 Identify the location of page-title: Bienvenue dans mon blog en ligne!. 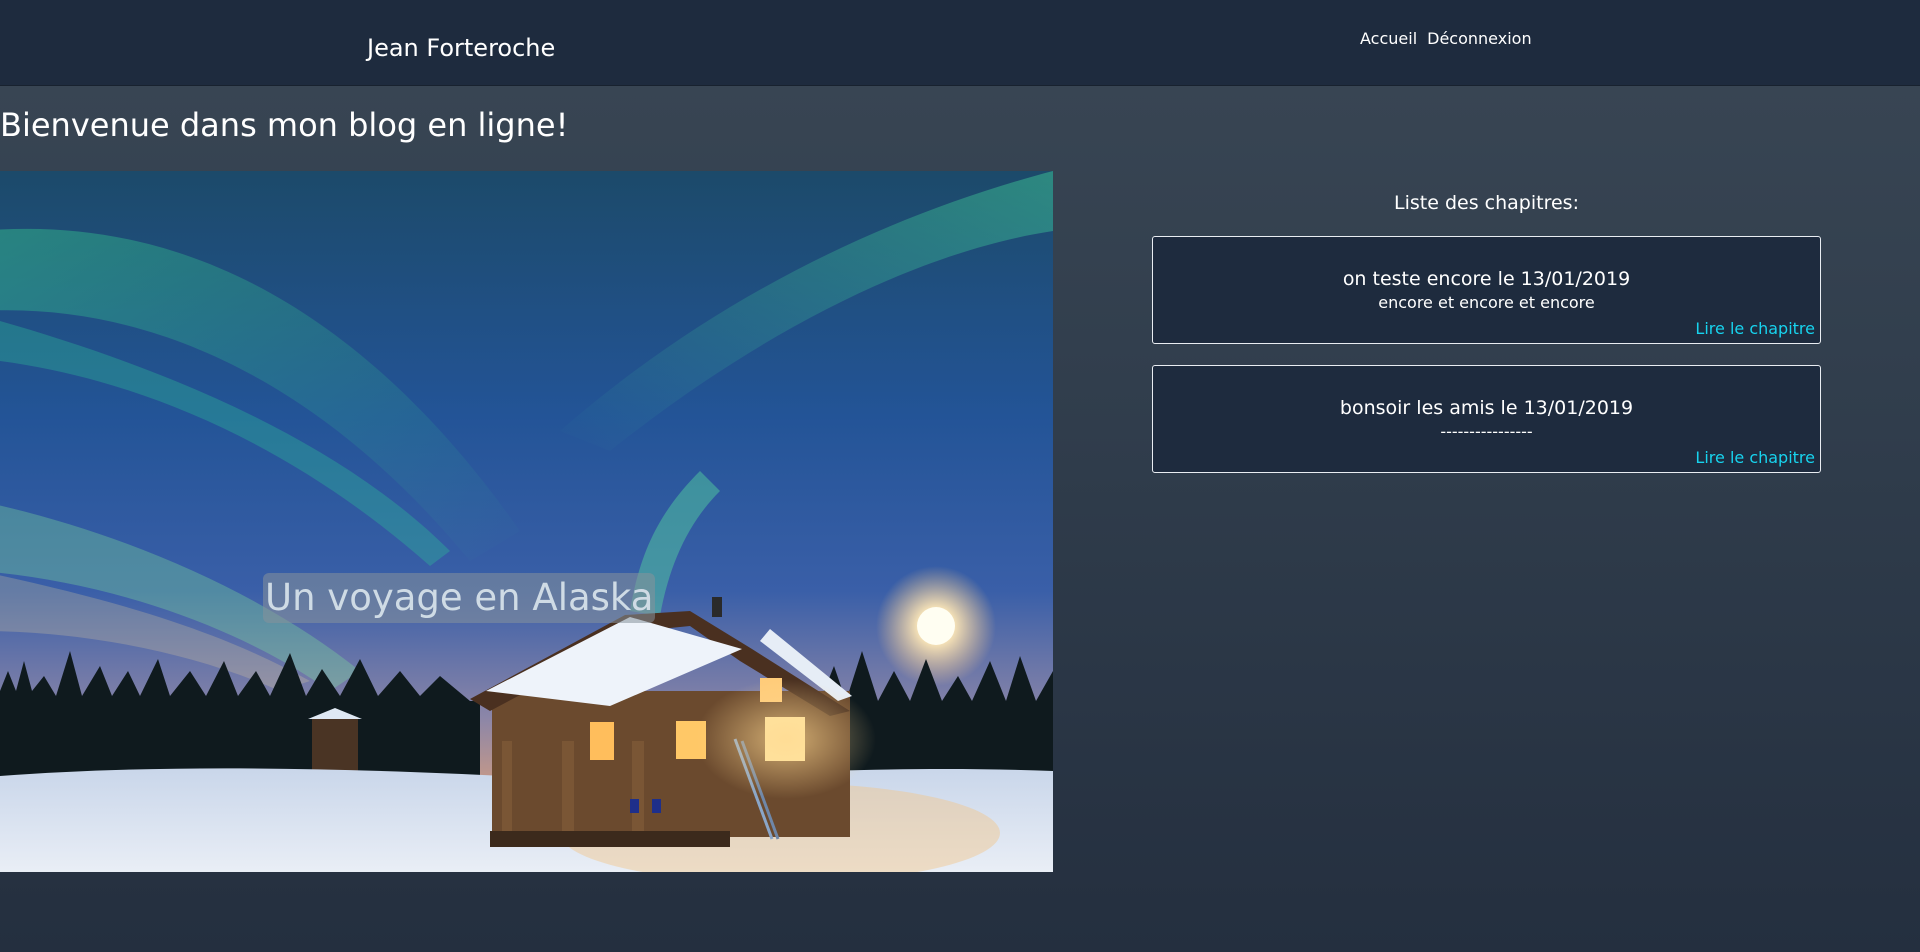
(284, 125).